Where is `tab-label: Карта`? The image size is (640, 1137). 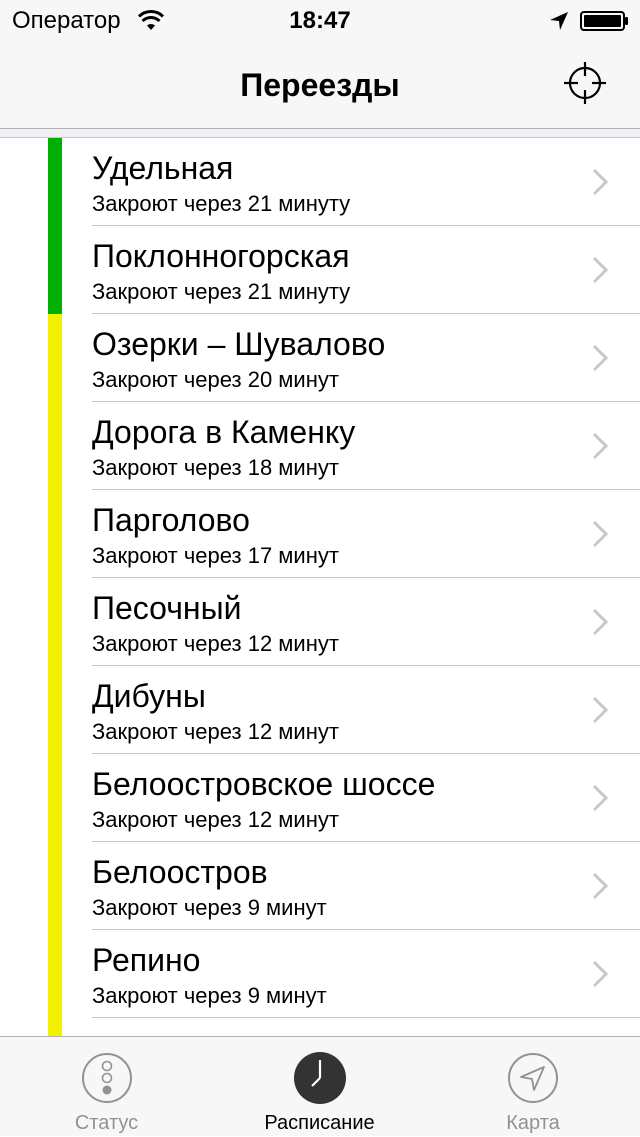 tab-label: Карта is located at coordinates (533, 1123).